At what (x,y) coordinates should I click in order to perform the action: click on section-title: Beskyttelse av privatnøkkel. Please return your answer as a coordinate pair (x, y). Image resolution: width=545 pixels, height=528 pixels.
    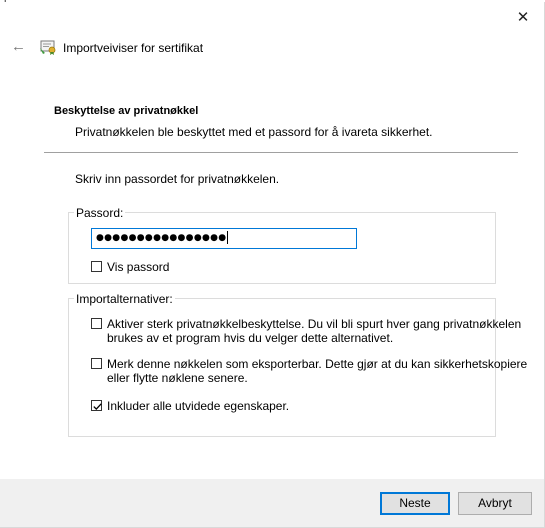
    Looking at the image, I should click on (126, 111).